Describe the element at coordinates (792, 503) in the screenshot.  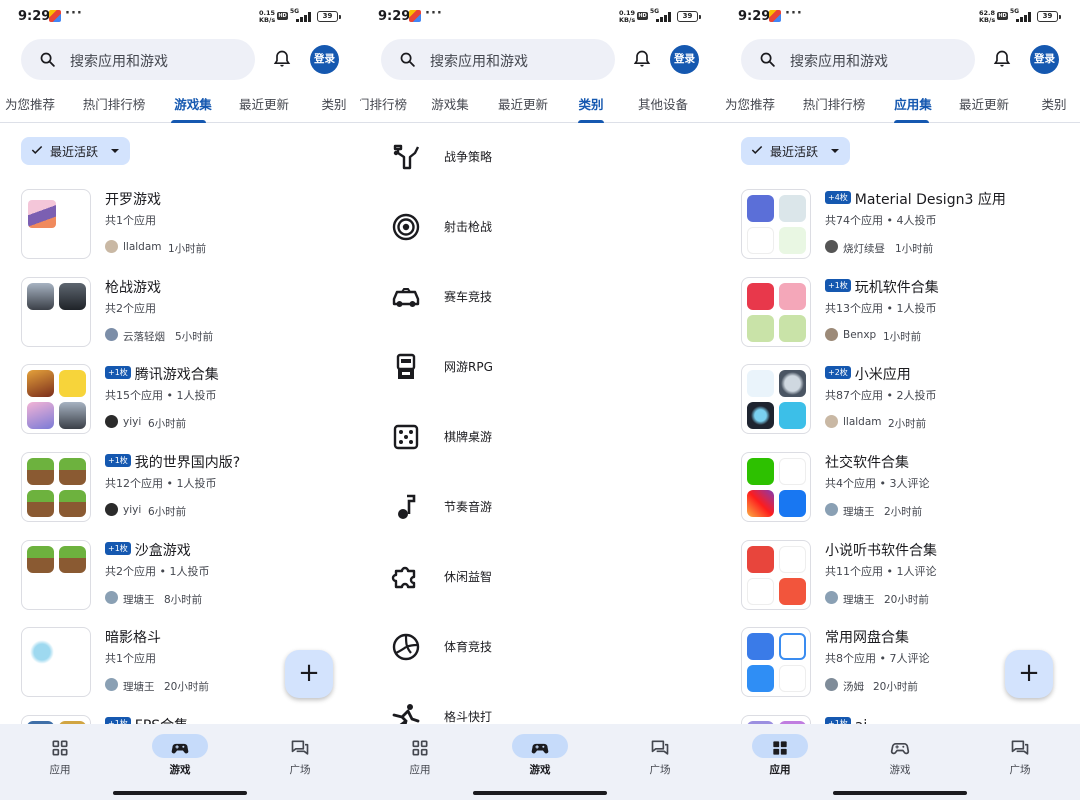
I see `facebook-icon` at that location.